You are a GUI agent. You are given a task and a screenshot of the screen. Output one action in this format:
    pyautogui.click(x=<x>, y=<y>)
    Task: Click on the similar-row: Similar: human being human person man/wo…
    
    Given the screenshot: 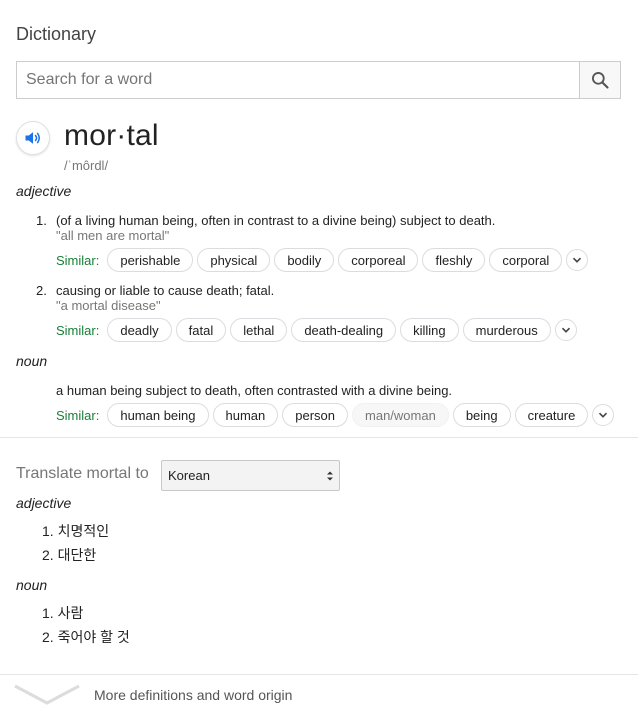 What is the action you would take?
    pyautogui.click(x=335, y=415)
    